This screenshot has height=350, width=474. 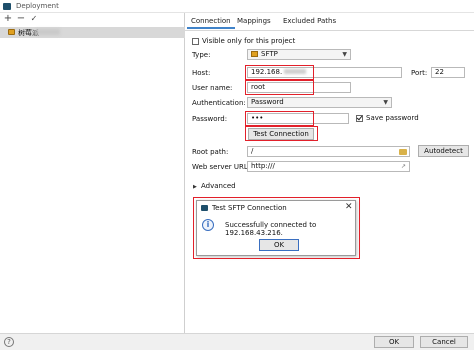 What do you see at coordinates (392, 118) in the screenshot?
I see `save-password-label: Save password` at bounding box center [392, 118].